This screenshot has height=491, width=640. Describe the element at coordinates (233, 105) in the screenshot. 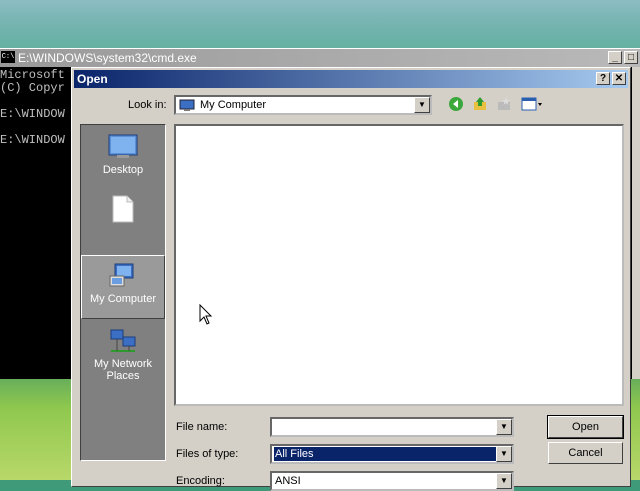

I see `look-in-value: My Computer` at that location.